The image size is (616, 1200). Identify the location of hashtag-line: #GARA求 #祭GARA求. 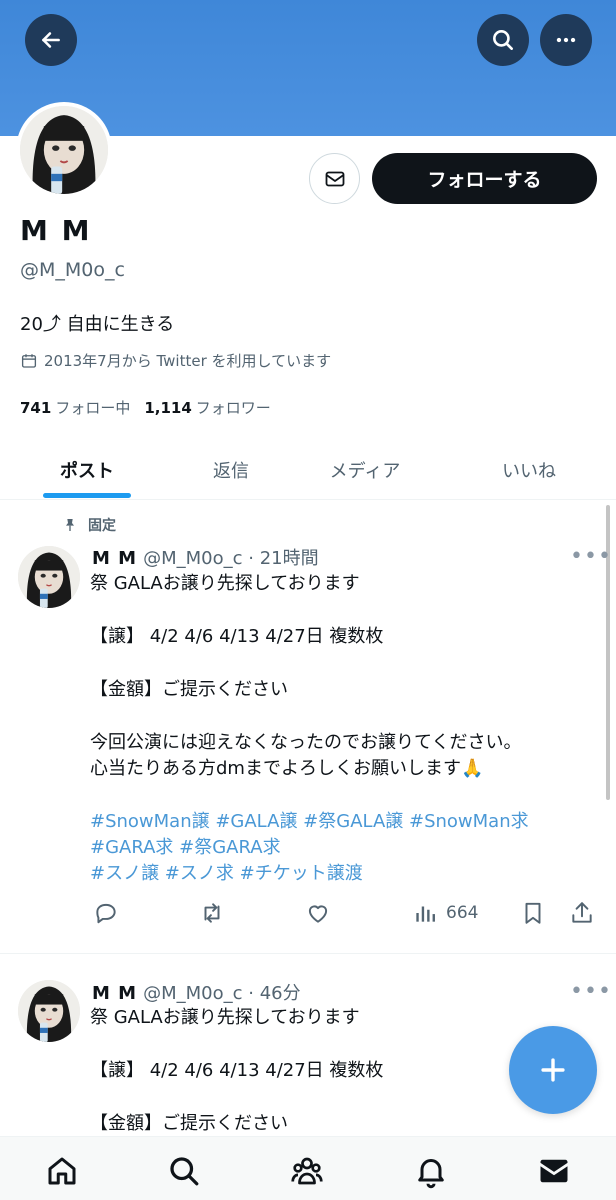
(309, 848).